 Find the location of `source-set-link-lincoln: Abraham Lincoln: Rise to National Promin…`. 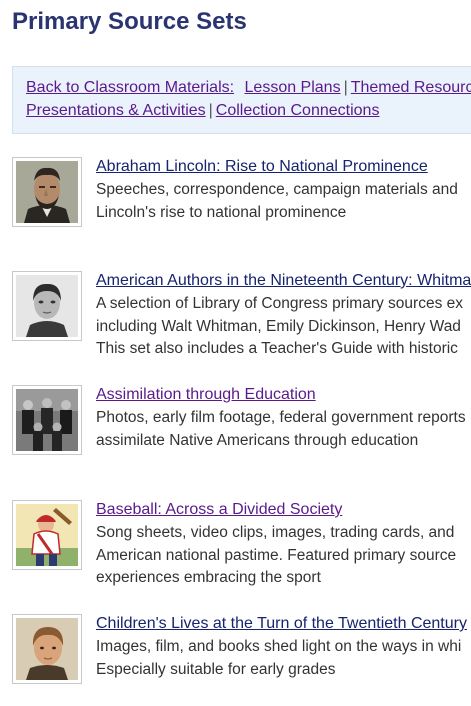

source-set-link-lincoln: Abraham Lincoln: Rise to National Promin… is located at coordinates (262, 167).